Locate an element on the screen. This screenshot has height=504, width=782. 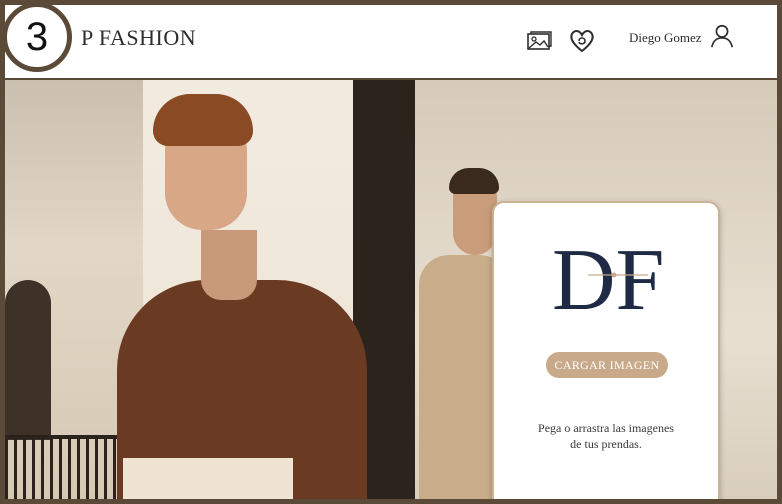
brand-logo: DF is located at coordinates (608, 276).